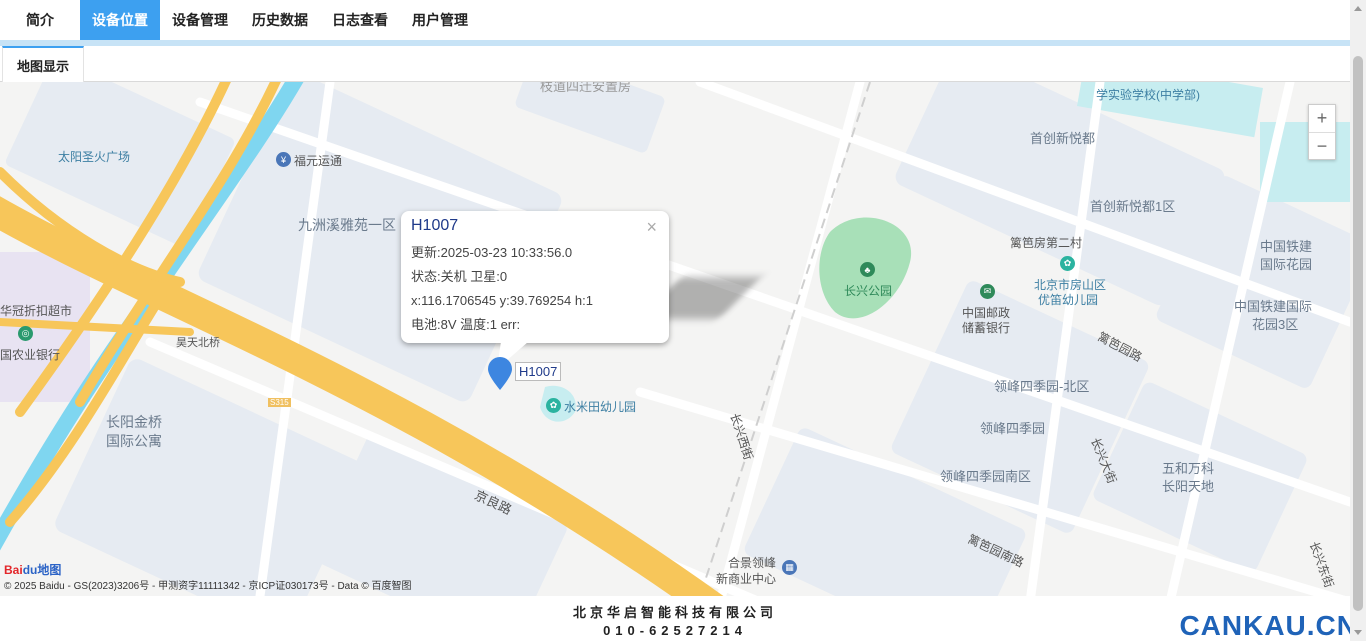 This screenshot has width=1366, height=642. Describe the element at coordinates (1358, 632) in the screenshot. I see `scroll-down-arrow-icon` at that location.